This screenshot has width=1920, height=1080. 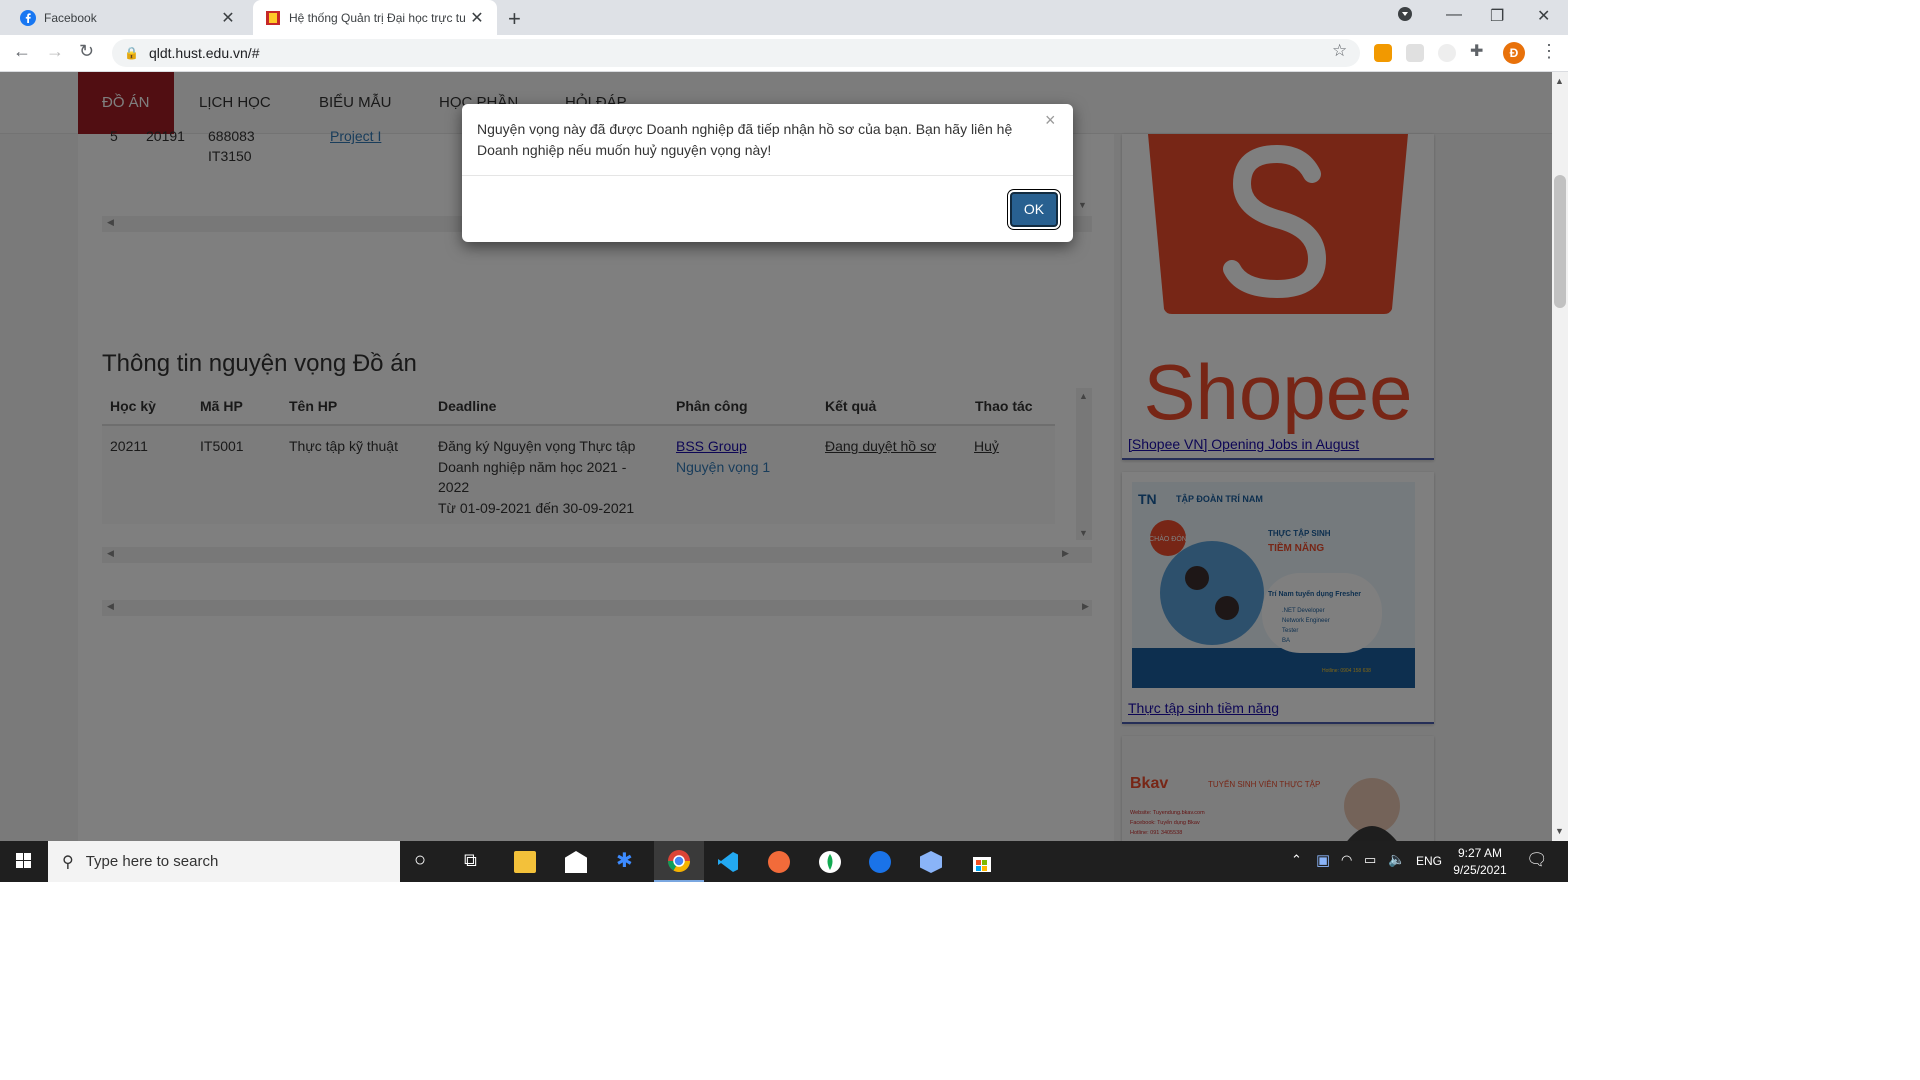 I want to click on dialog-divider, so click(x=767, y=175).